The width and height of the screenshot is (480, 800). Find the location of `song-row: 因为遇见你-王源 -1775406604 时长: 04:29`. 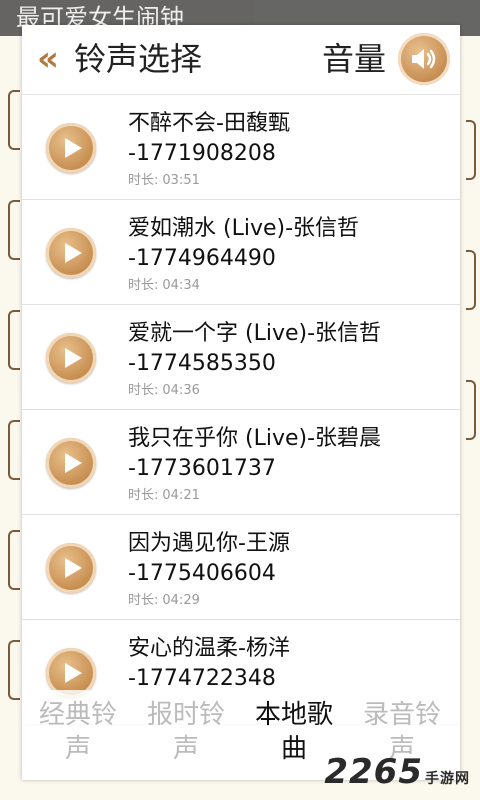

song-row: 因为遇见你-王源 -1775406604 时长: 04:29 is located at coordinates (241, 567).